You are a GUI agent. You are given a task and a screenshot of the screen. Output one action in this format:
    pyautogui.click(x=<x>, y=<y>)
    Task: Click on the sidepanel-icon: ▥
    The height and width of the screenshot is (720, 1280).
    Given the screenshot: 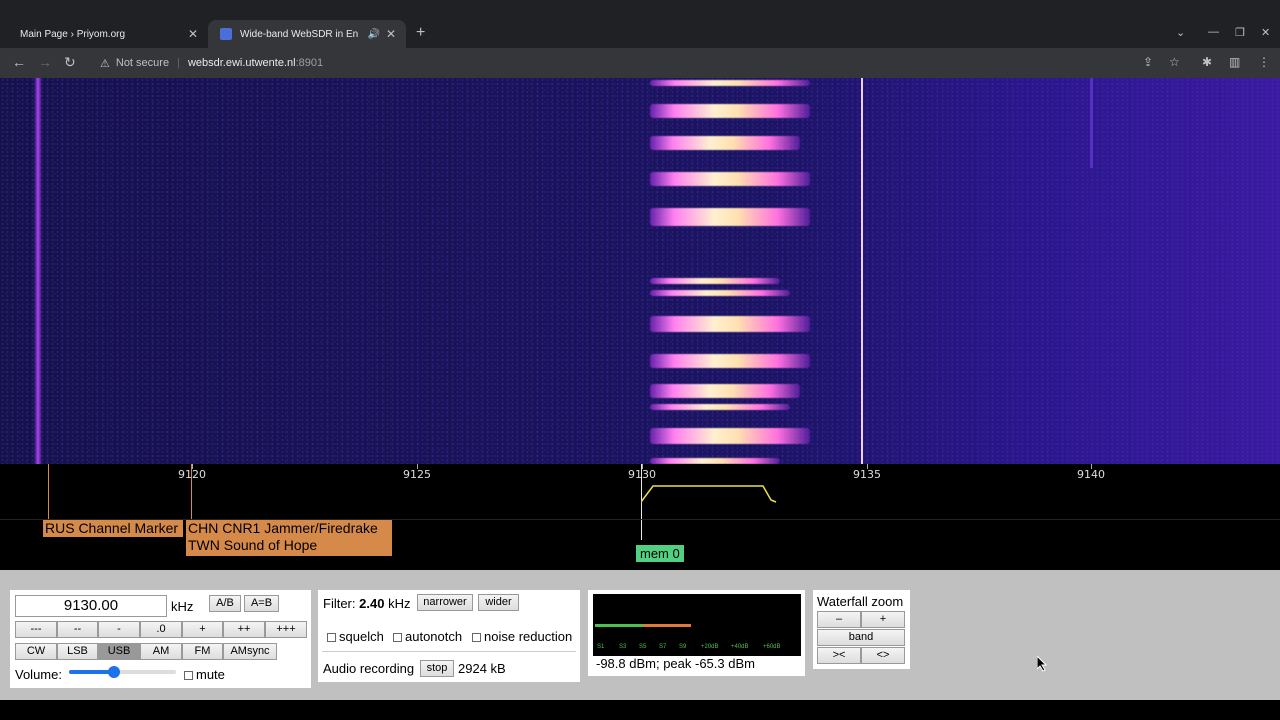 What is the action you would take?
    pyautogui.click(x=1234, y=62)
    